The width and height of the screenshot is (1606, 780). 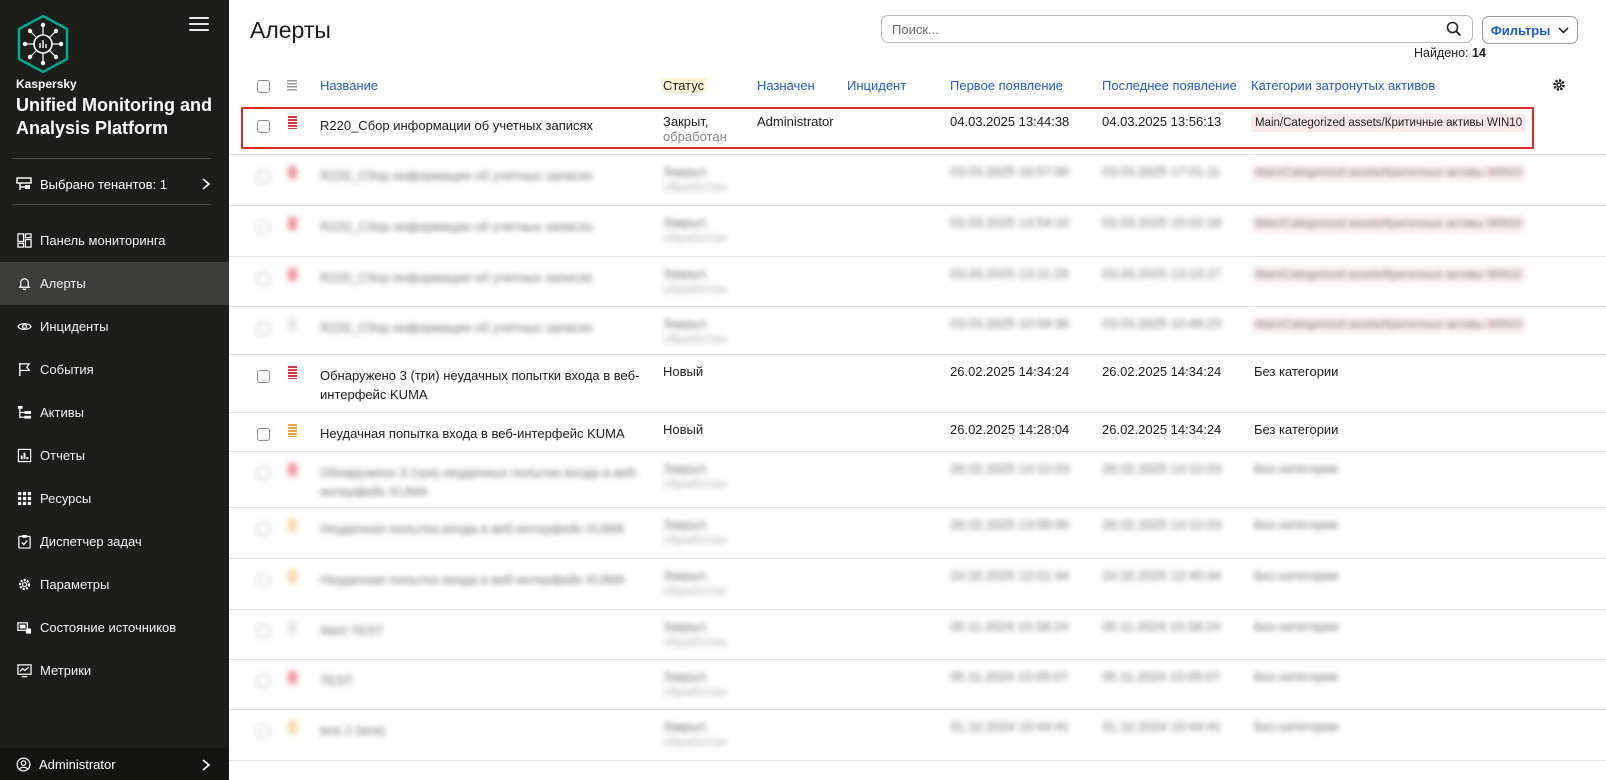 I want to click on sidebar-item-11: Метрики, so click(x=114, y=670).